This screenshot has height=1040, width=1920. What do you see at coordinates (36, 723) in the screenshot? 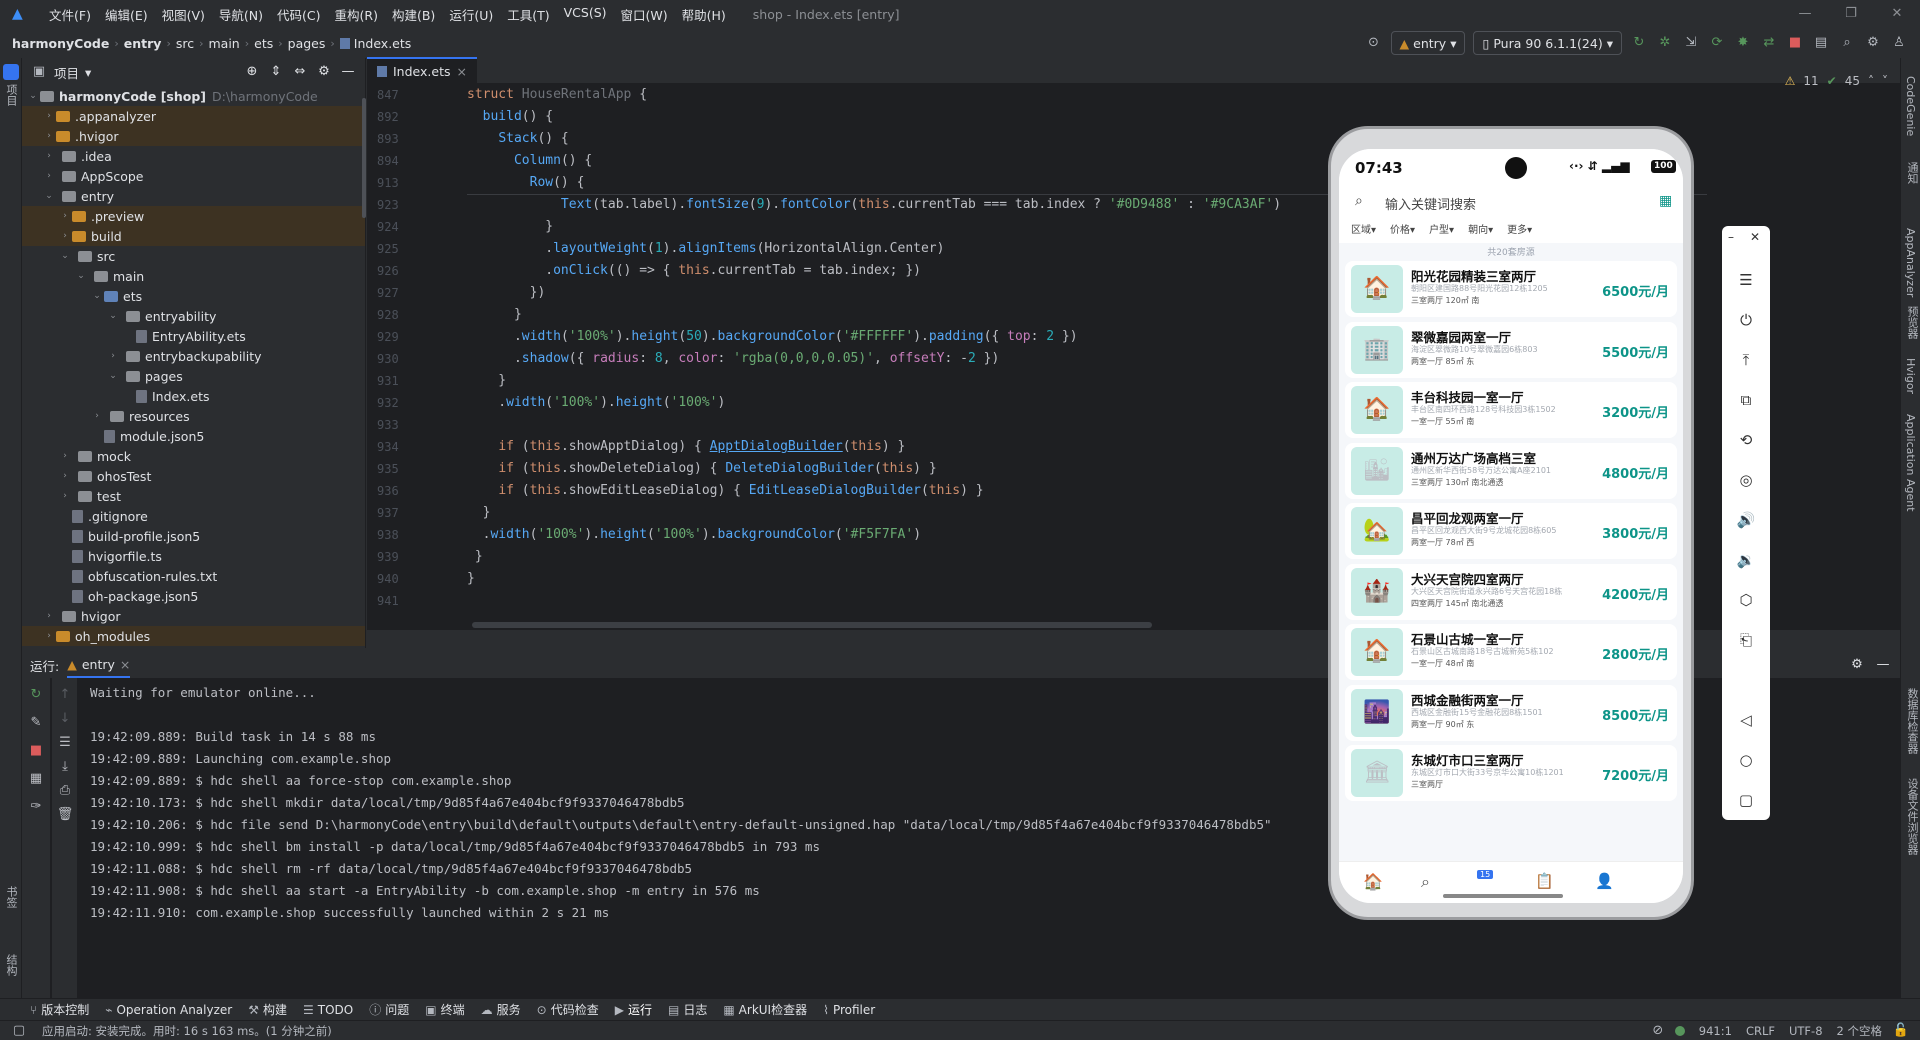
I see `wrench-icon: ✎` at bounding box center [36, 723].